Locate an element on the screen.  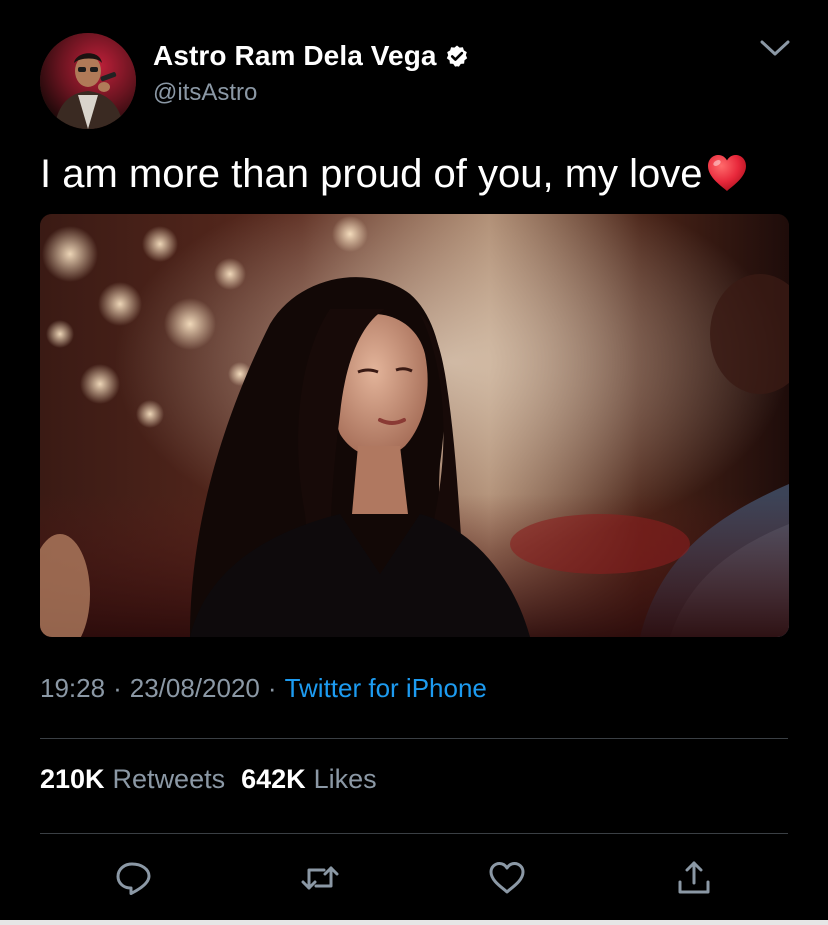
tweet-meta: 19:28 · 23/08/2020 · Twitter for iPhone is located at coordinates (263, 688).